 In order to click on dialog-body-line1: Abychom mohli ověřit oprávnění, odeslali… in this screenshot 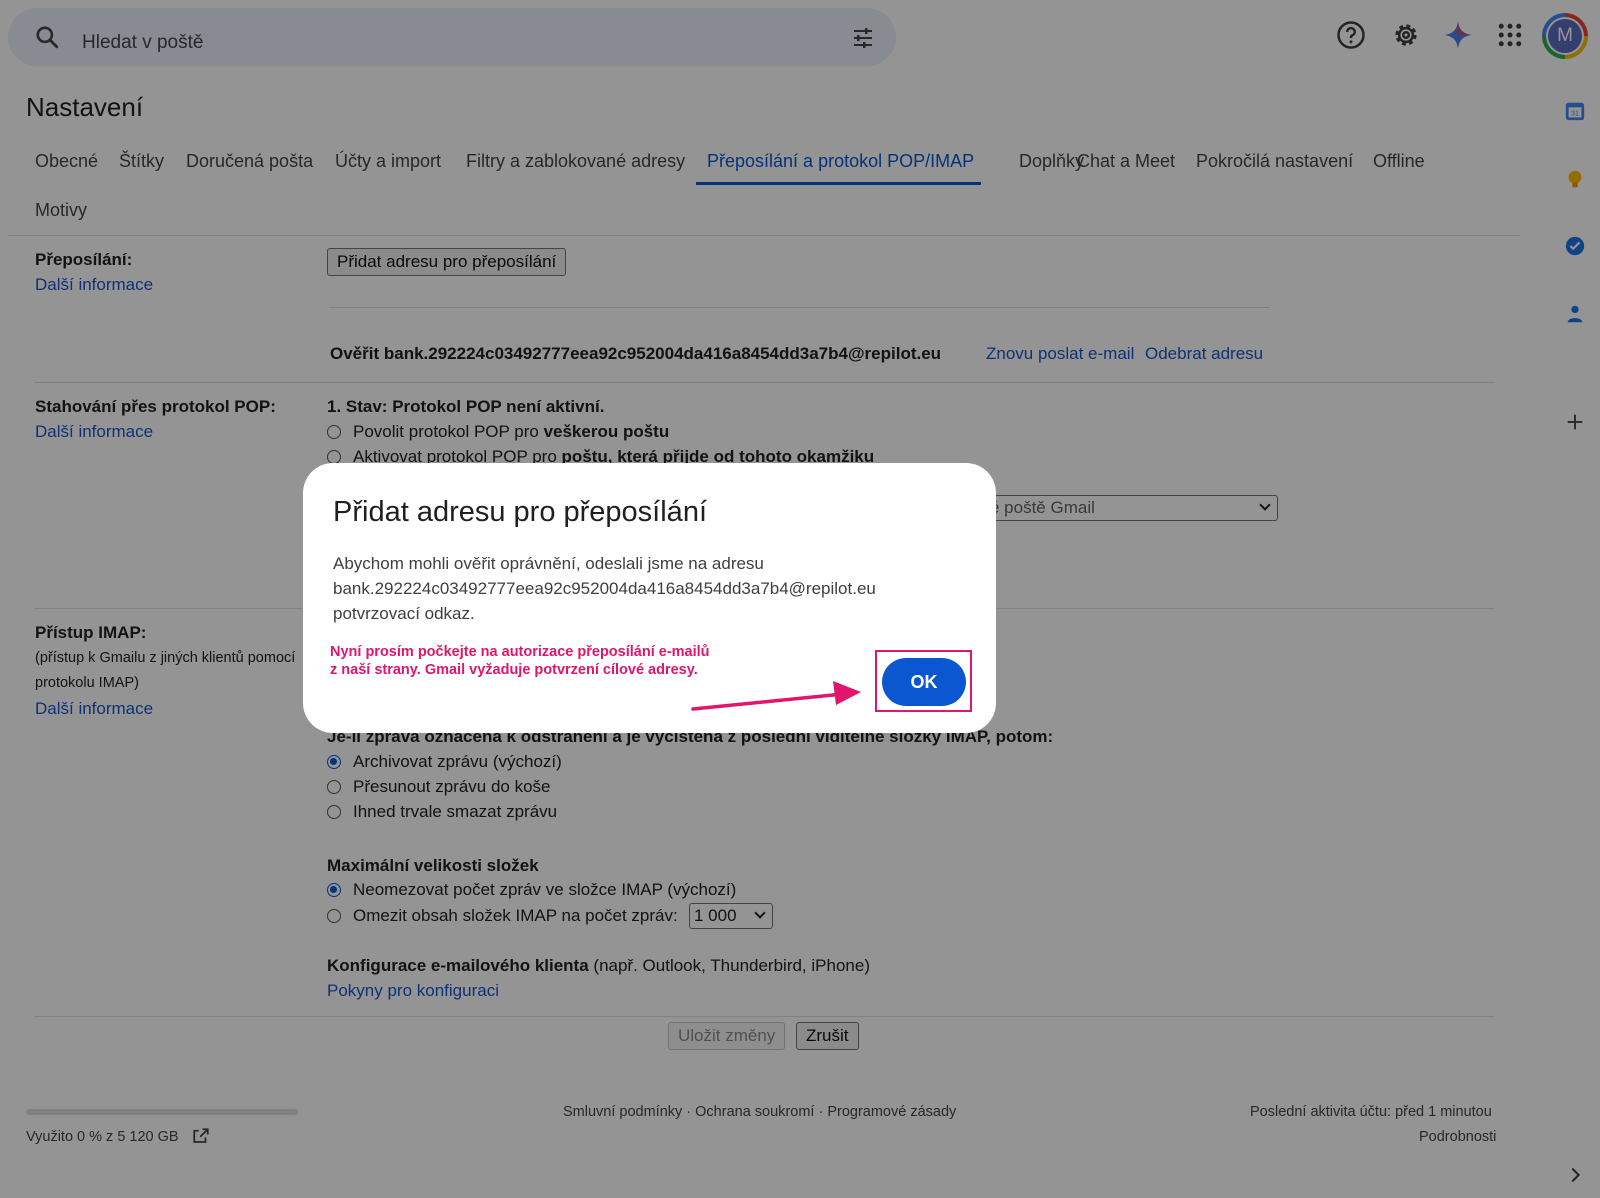, I will do `click(548, 563)`.